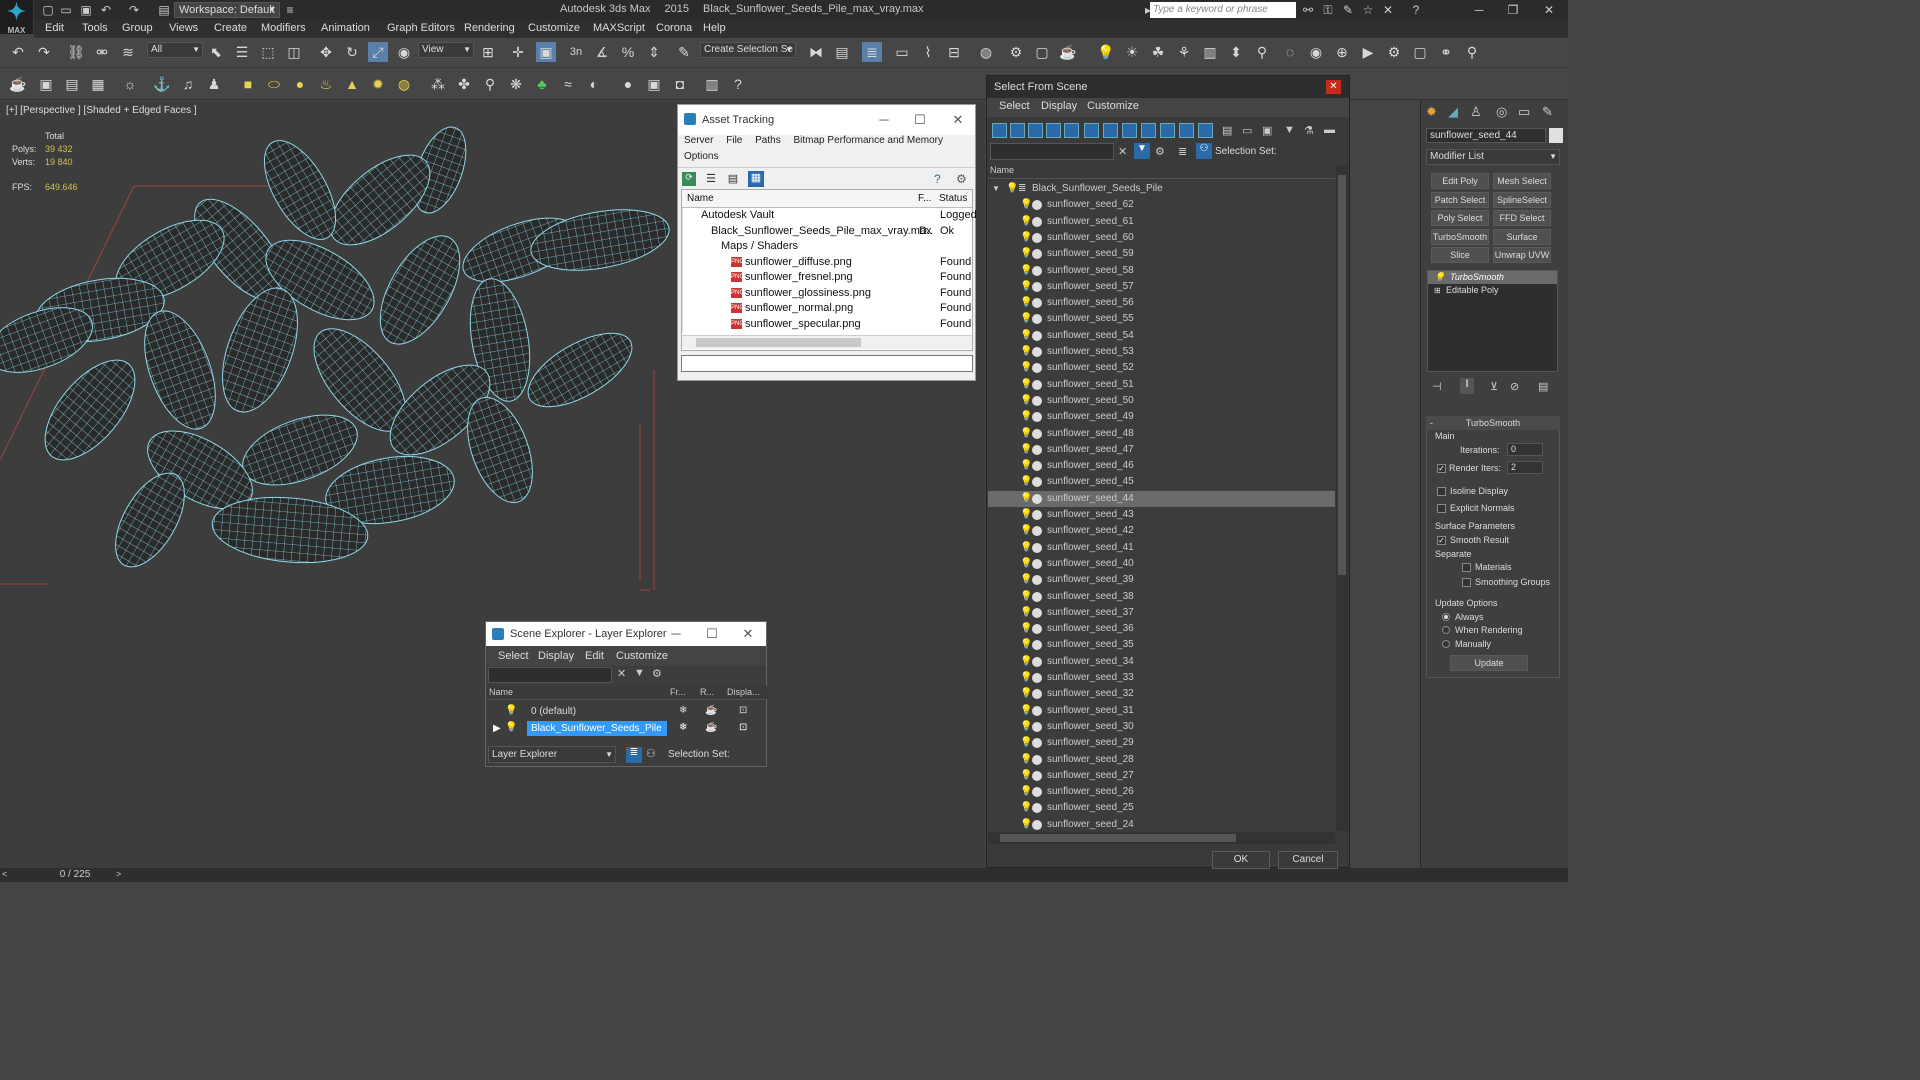  What do you see at coordinates (1388, 10) in the screenshot?
I see `exchange-icon: ✕` at bounding box center [1388, 10].